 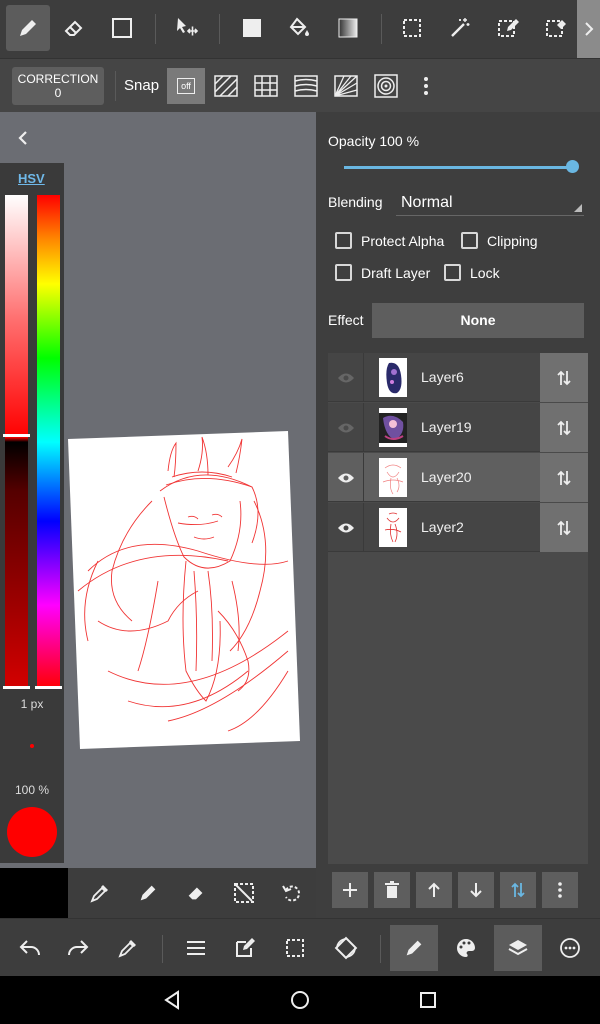 I want to click on hue-slider-handle, so click(x=48, y=687).